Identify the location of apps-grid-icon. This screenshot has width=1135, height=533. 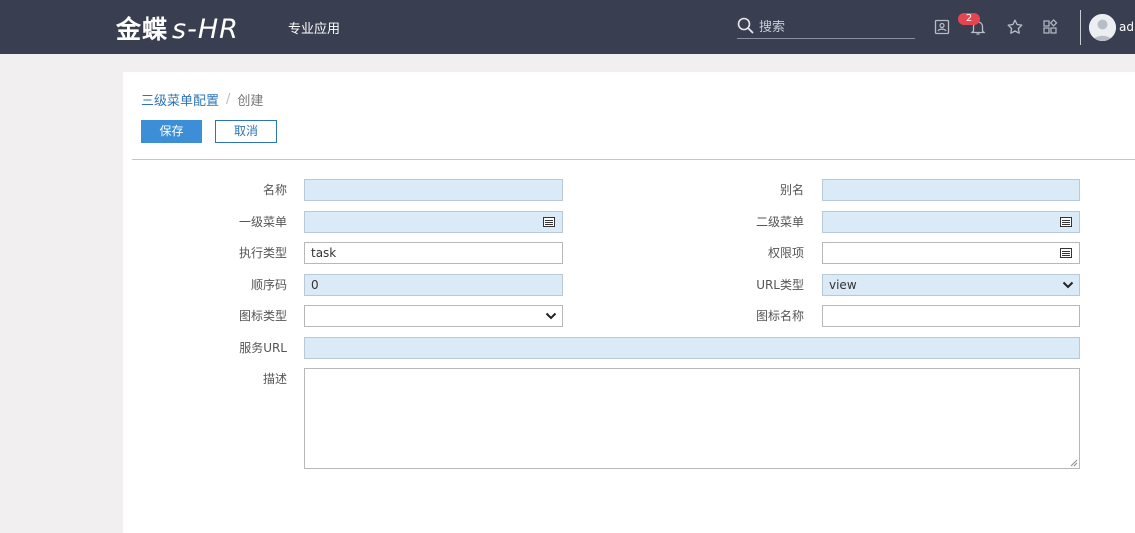
(1050, 27).